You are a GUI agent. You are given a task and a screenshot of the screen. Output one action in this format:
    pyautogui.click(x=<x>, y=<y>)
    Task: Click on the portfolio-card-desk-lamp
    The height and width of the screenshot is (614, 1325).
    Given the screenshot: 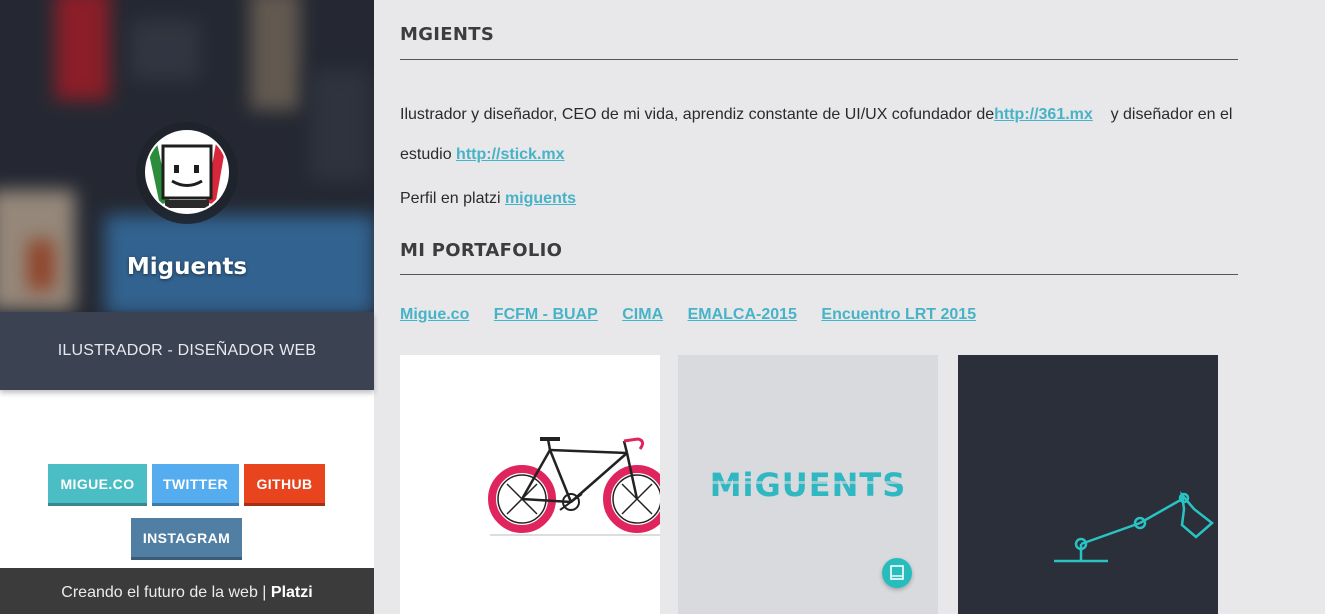 What is the action you would take?
    pyautogui.click(x=1088, y=484)
    